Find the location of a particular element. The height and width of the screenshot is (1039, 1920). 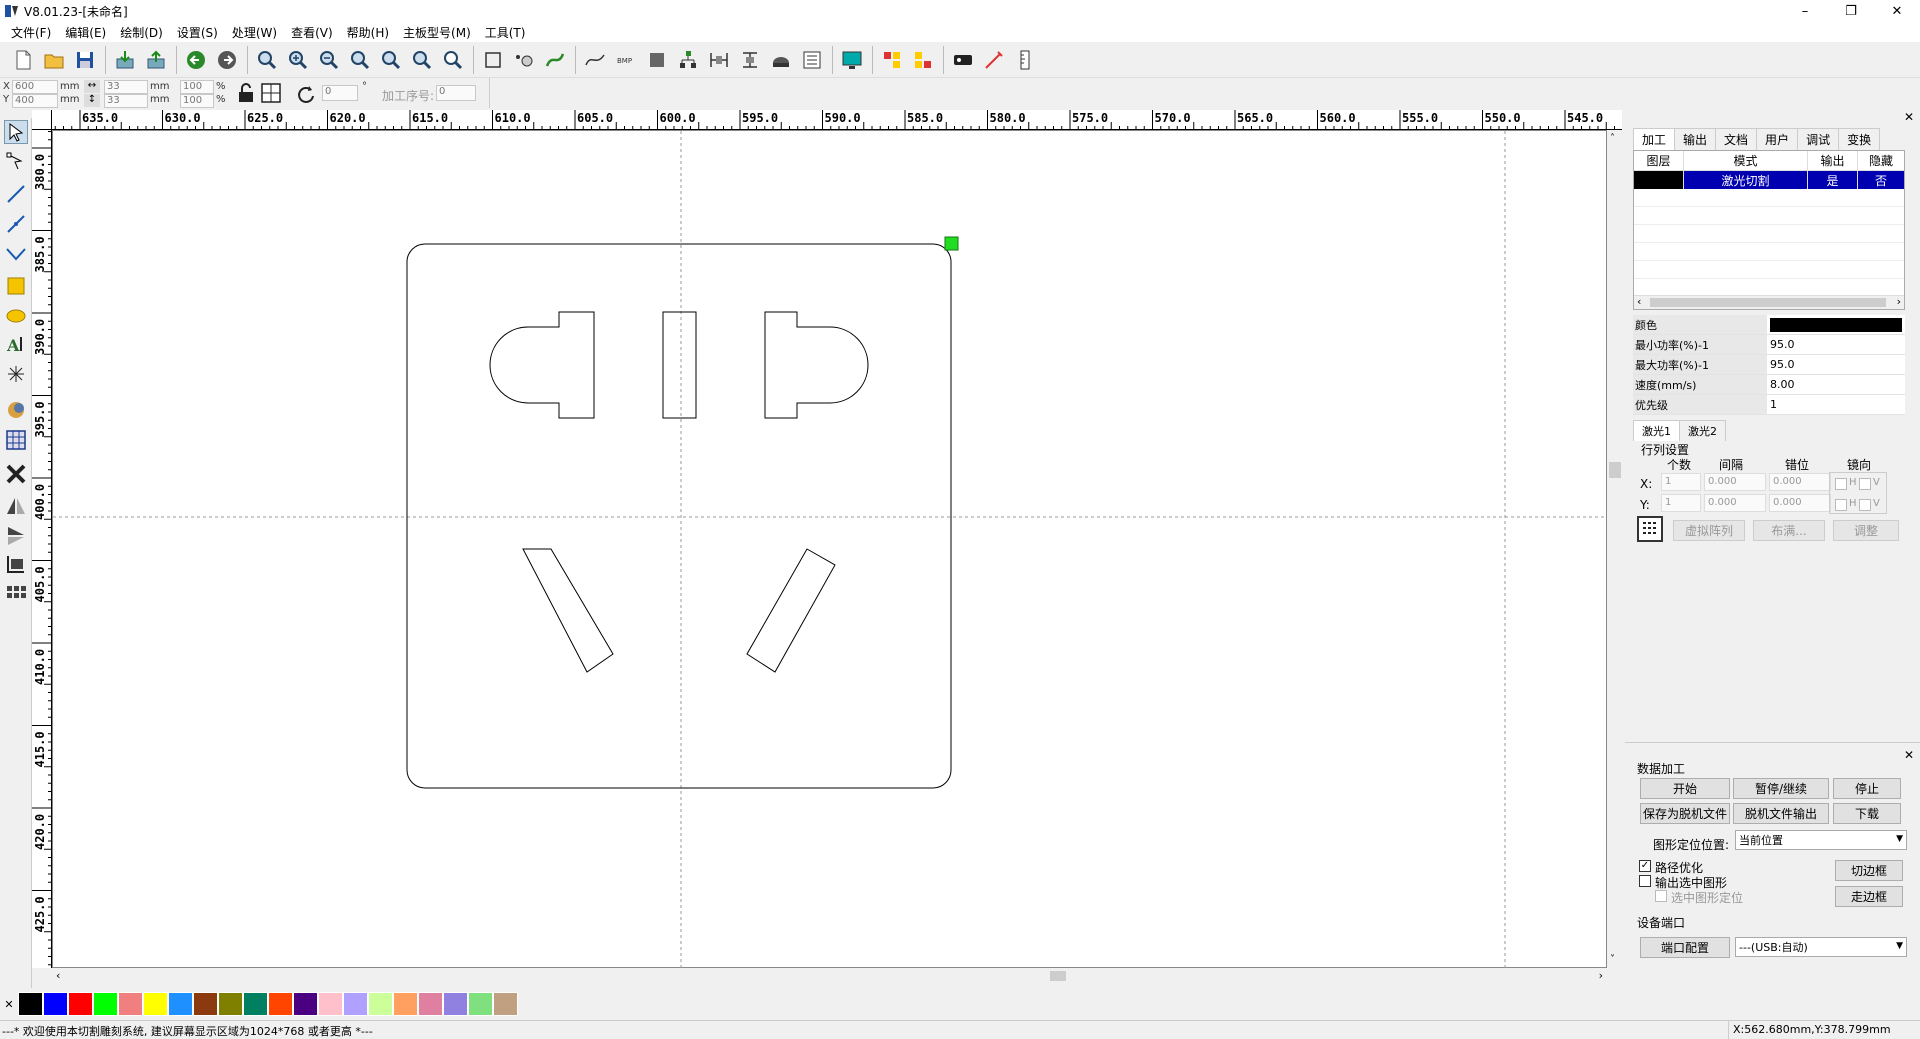

panel-close-icon: ✕ is located at coordinates (1909, 117).